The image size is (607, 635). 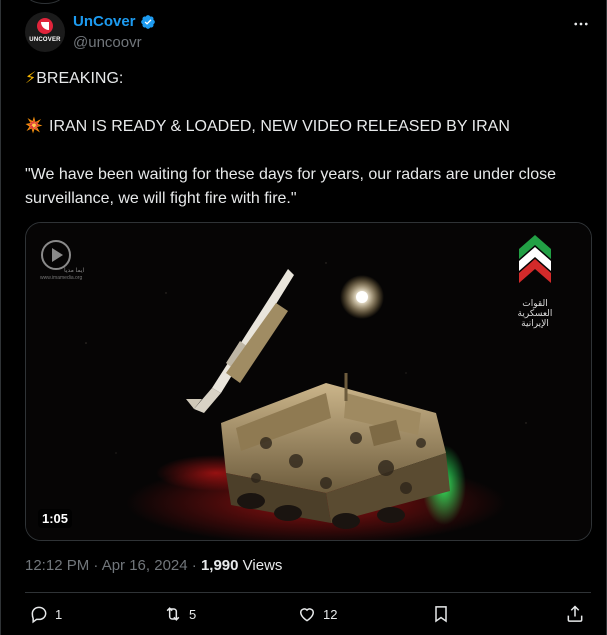 What do you see at coordinates (317, 614) in the screenshot?
I see `like-button: 12` at bounding box center [317, 614].